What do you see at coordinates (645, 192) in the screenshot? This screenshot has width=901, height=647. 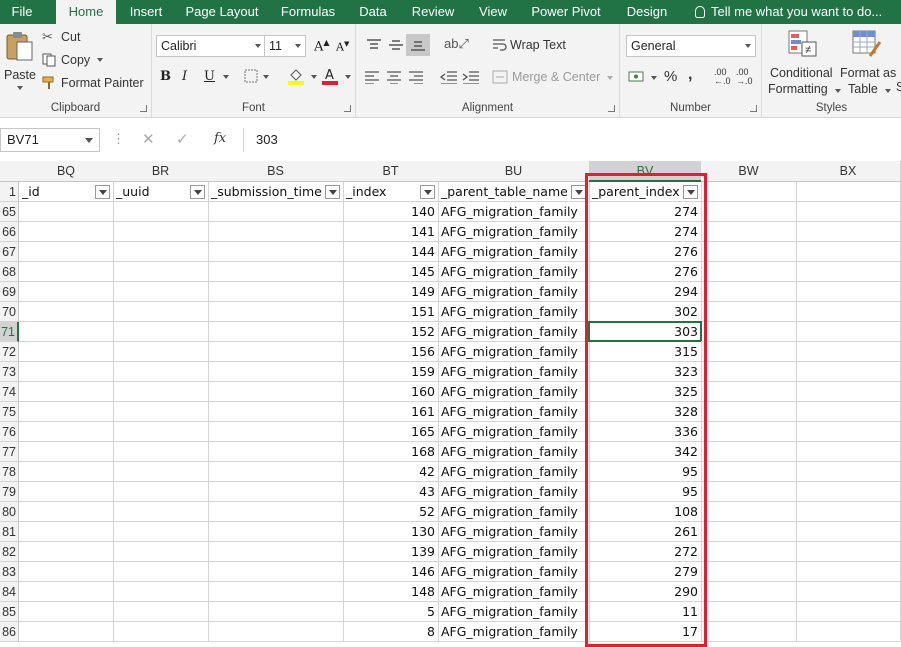 I see `header-cell: _parent_index` at bounding box center [645, 192].